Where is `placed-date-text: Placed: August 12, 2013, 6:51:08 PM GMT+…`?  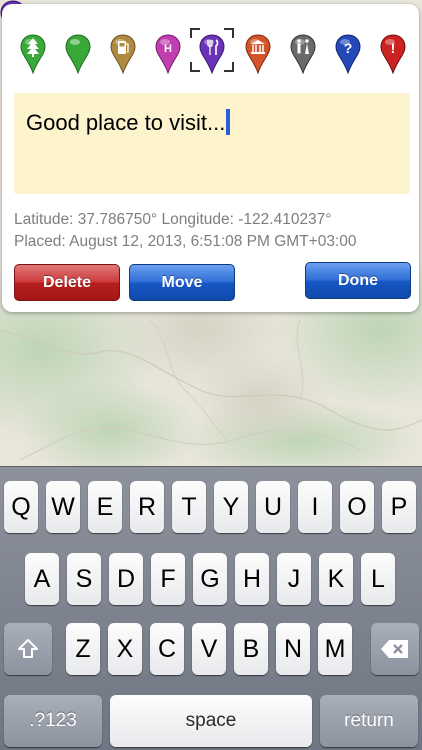 placed-date-text: Placed: August 12, 2013, 6:51:08 PM GMT+… is located at coordinates (185, 241).